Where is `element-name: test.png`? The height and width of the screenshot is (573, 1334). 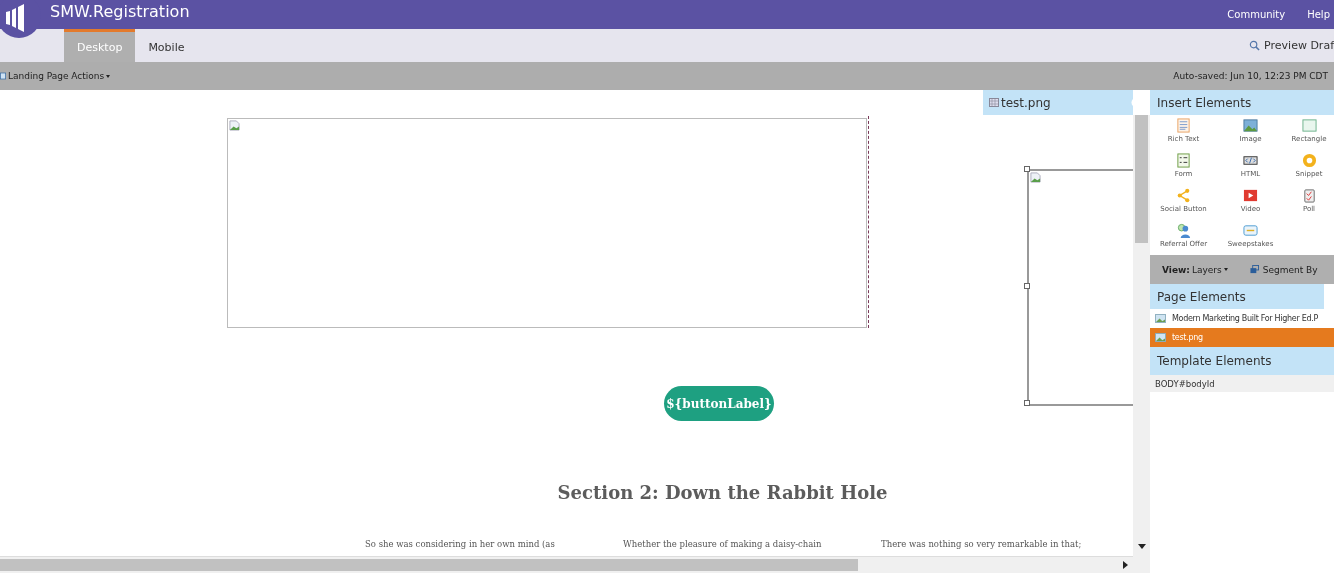
element-name: test.png is located at coordinates (1026, 102).